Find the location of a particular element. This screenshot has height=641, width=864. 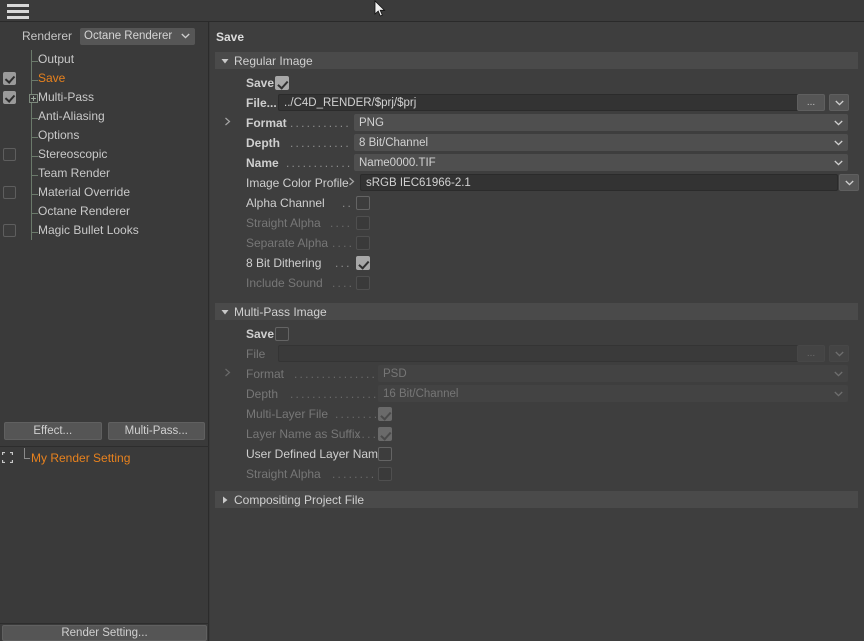

sidebar-item-team-render: Team Render is located at coordinates (104, 173).